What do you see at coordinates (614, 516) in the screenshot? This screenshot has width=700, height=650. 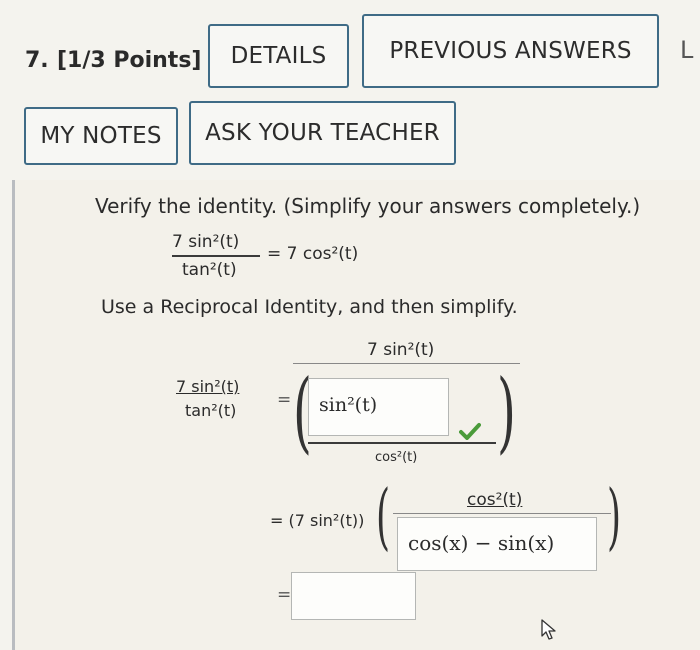 I see `right-paren-2: )` at bounding box center [614, 516].